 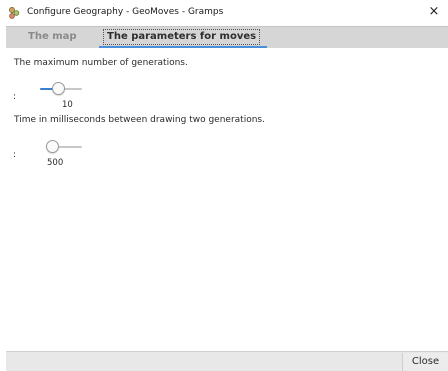 I want to click on tab-label: The parameters for moves, so click(x=182, y=37).